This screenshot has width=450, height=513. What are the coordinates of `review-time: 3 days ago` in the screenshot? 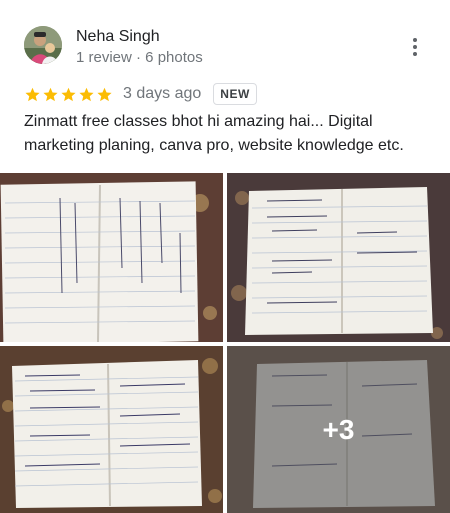 It's located at (162, 93).